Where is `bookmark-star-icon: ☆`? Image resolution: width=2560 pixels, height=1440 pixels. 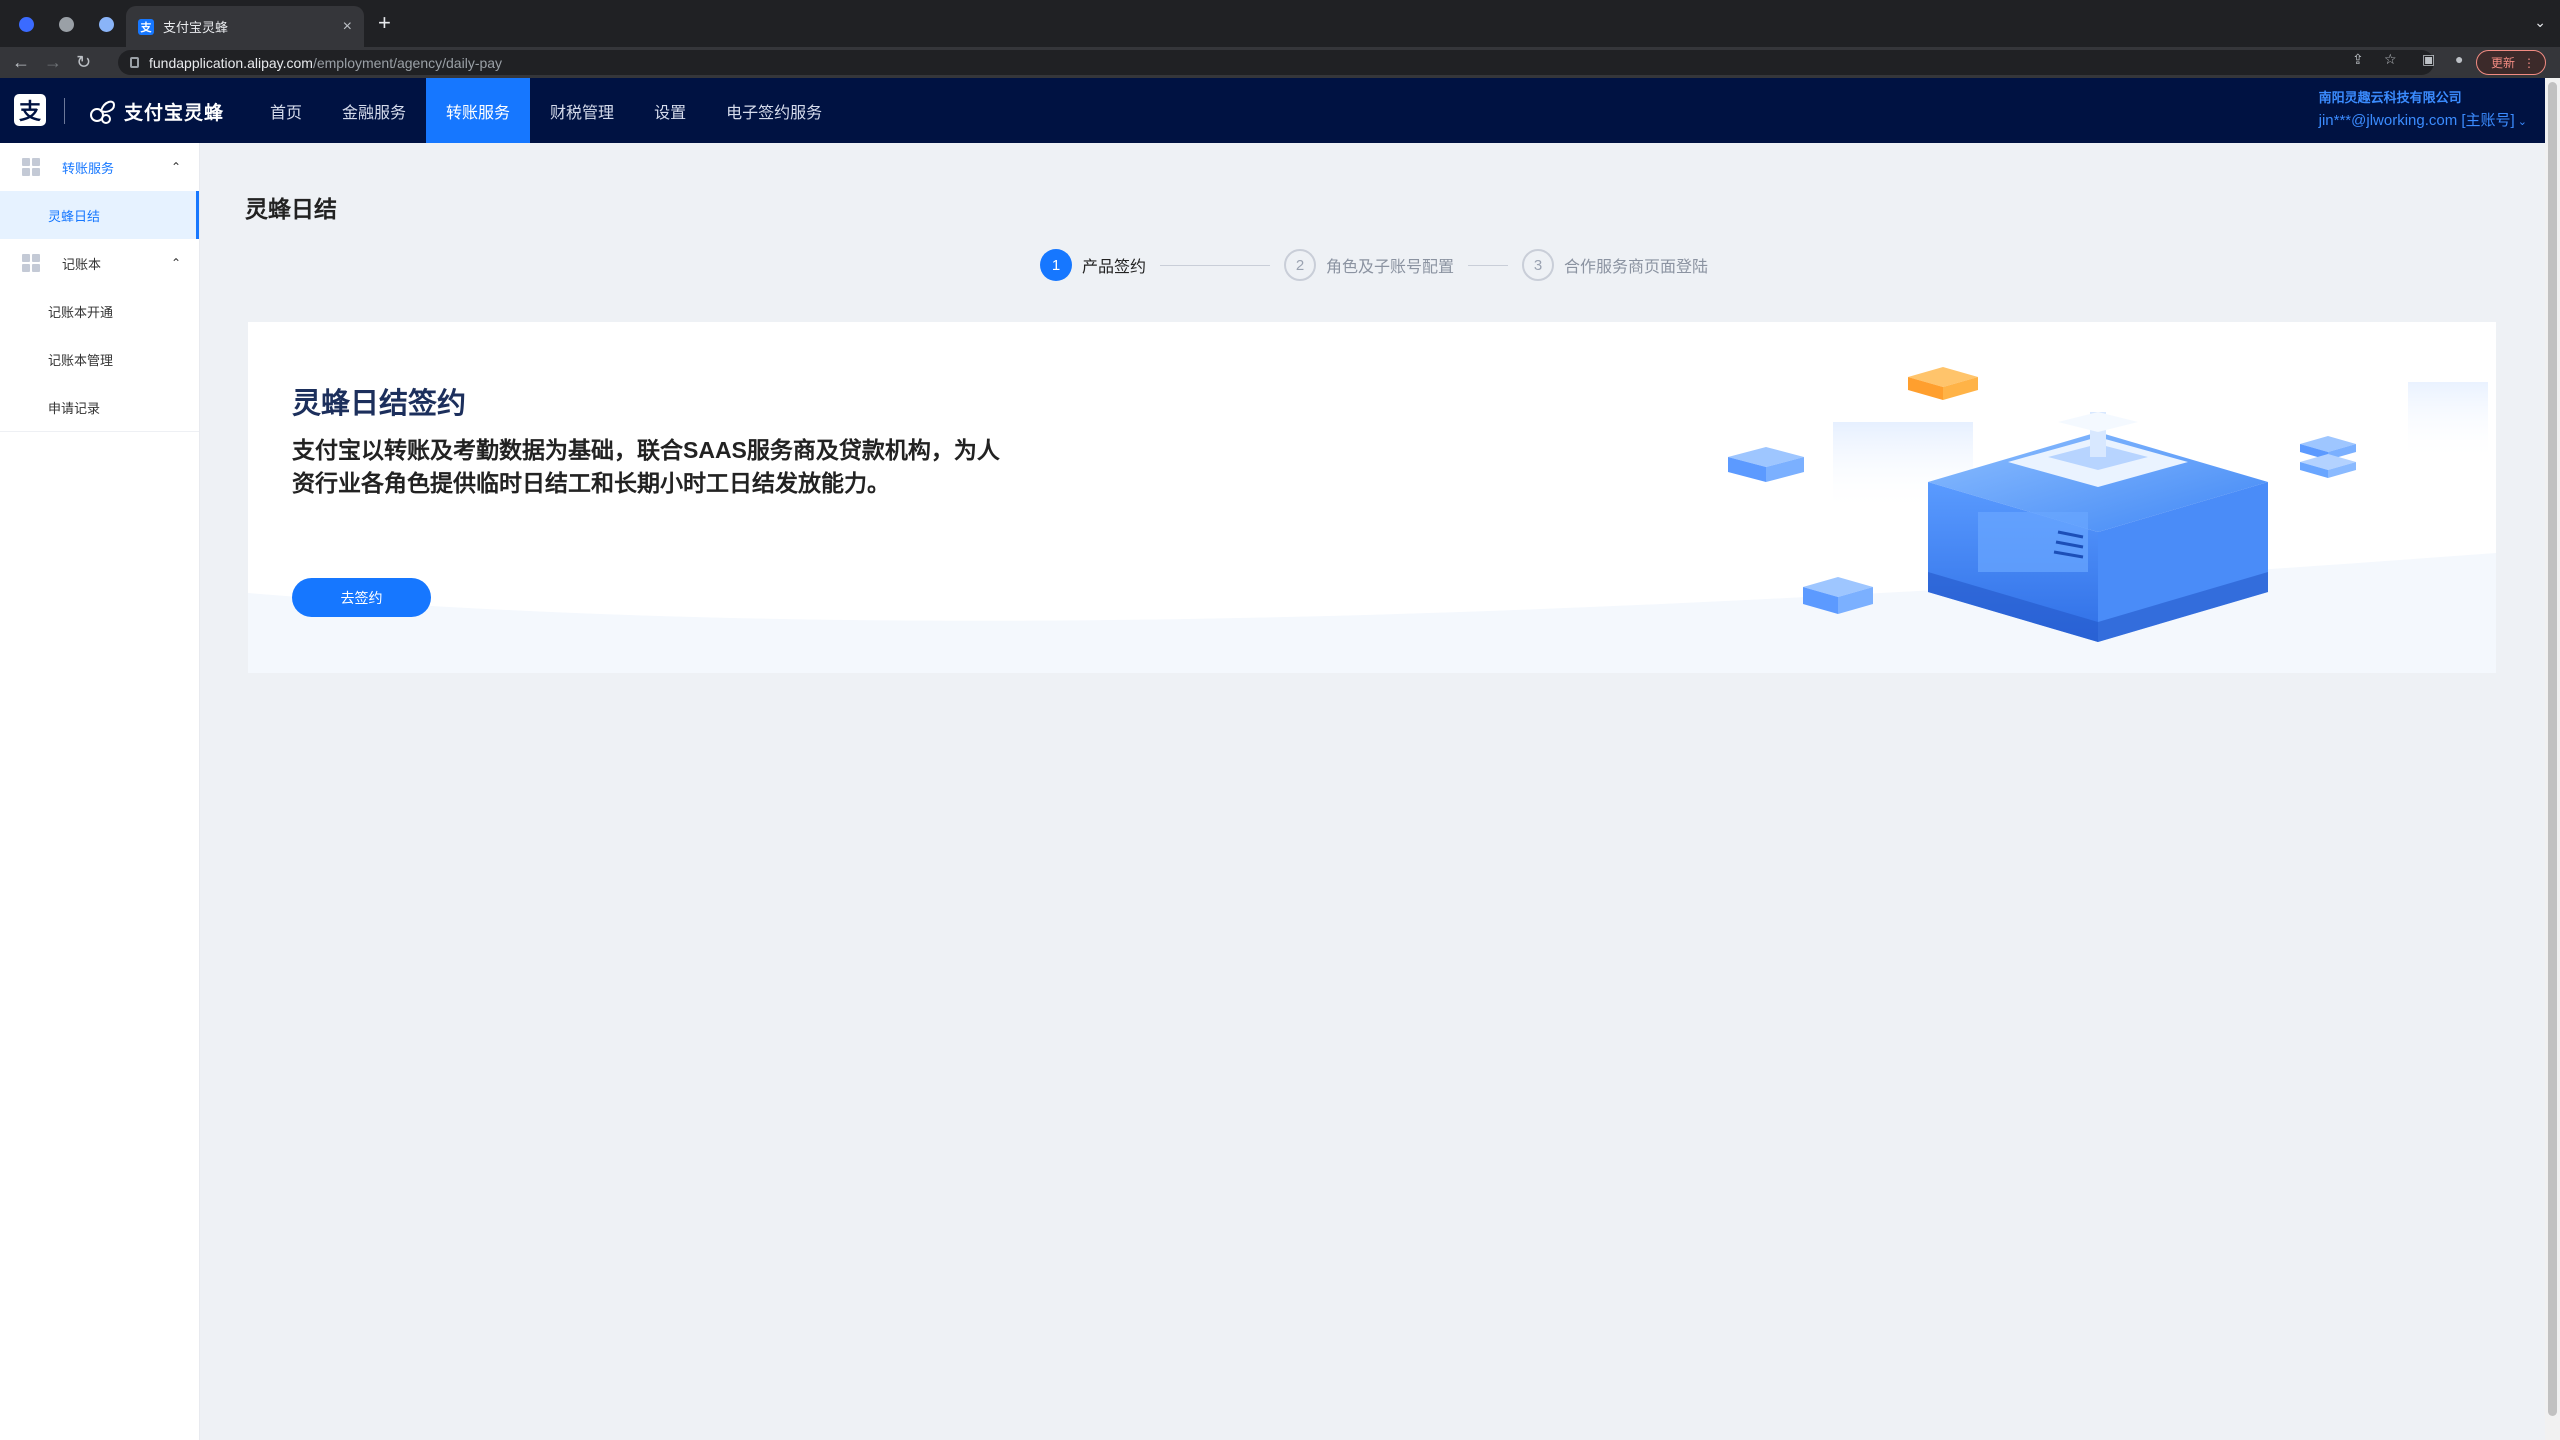
bookmark-star-icon: ☆ is located at coordinates (2390, 59).